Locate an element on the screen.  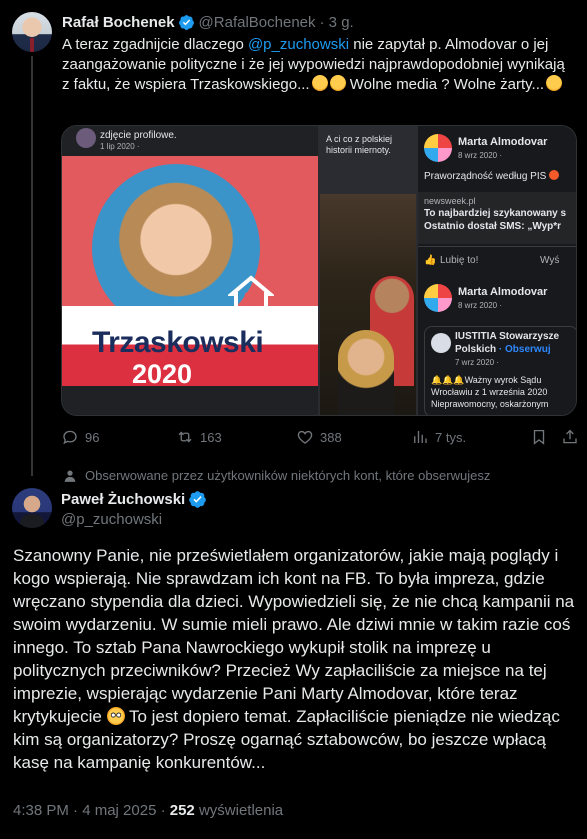
fb-shared-text: 🔔🔔🔔Ważny wyrok Sądu is located at coordinates (486, 380).